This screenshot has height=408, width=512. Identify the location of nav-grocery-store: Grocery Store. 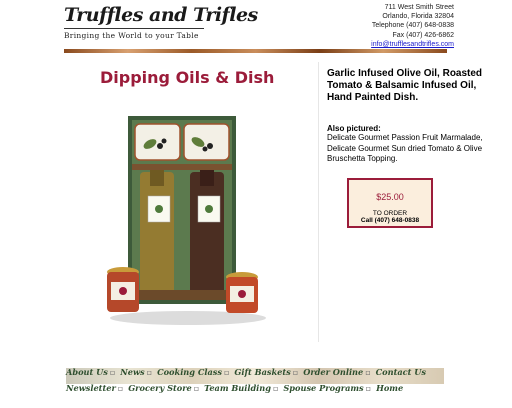
(160, 388).